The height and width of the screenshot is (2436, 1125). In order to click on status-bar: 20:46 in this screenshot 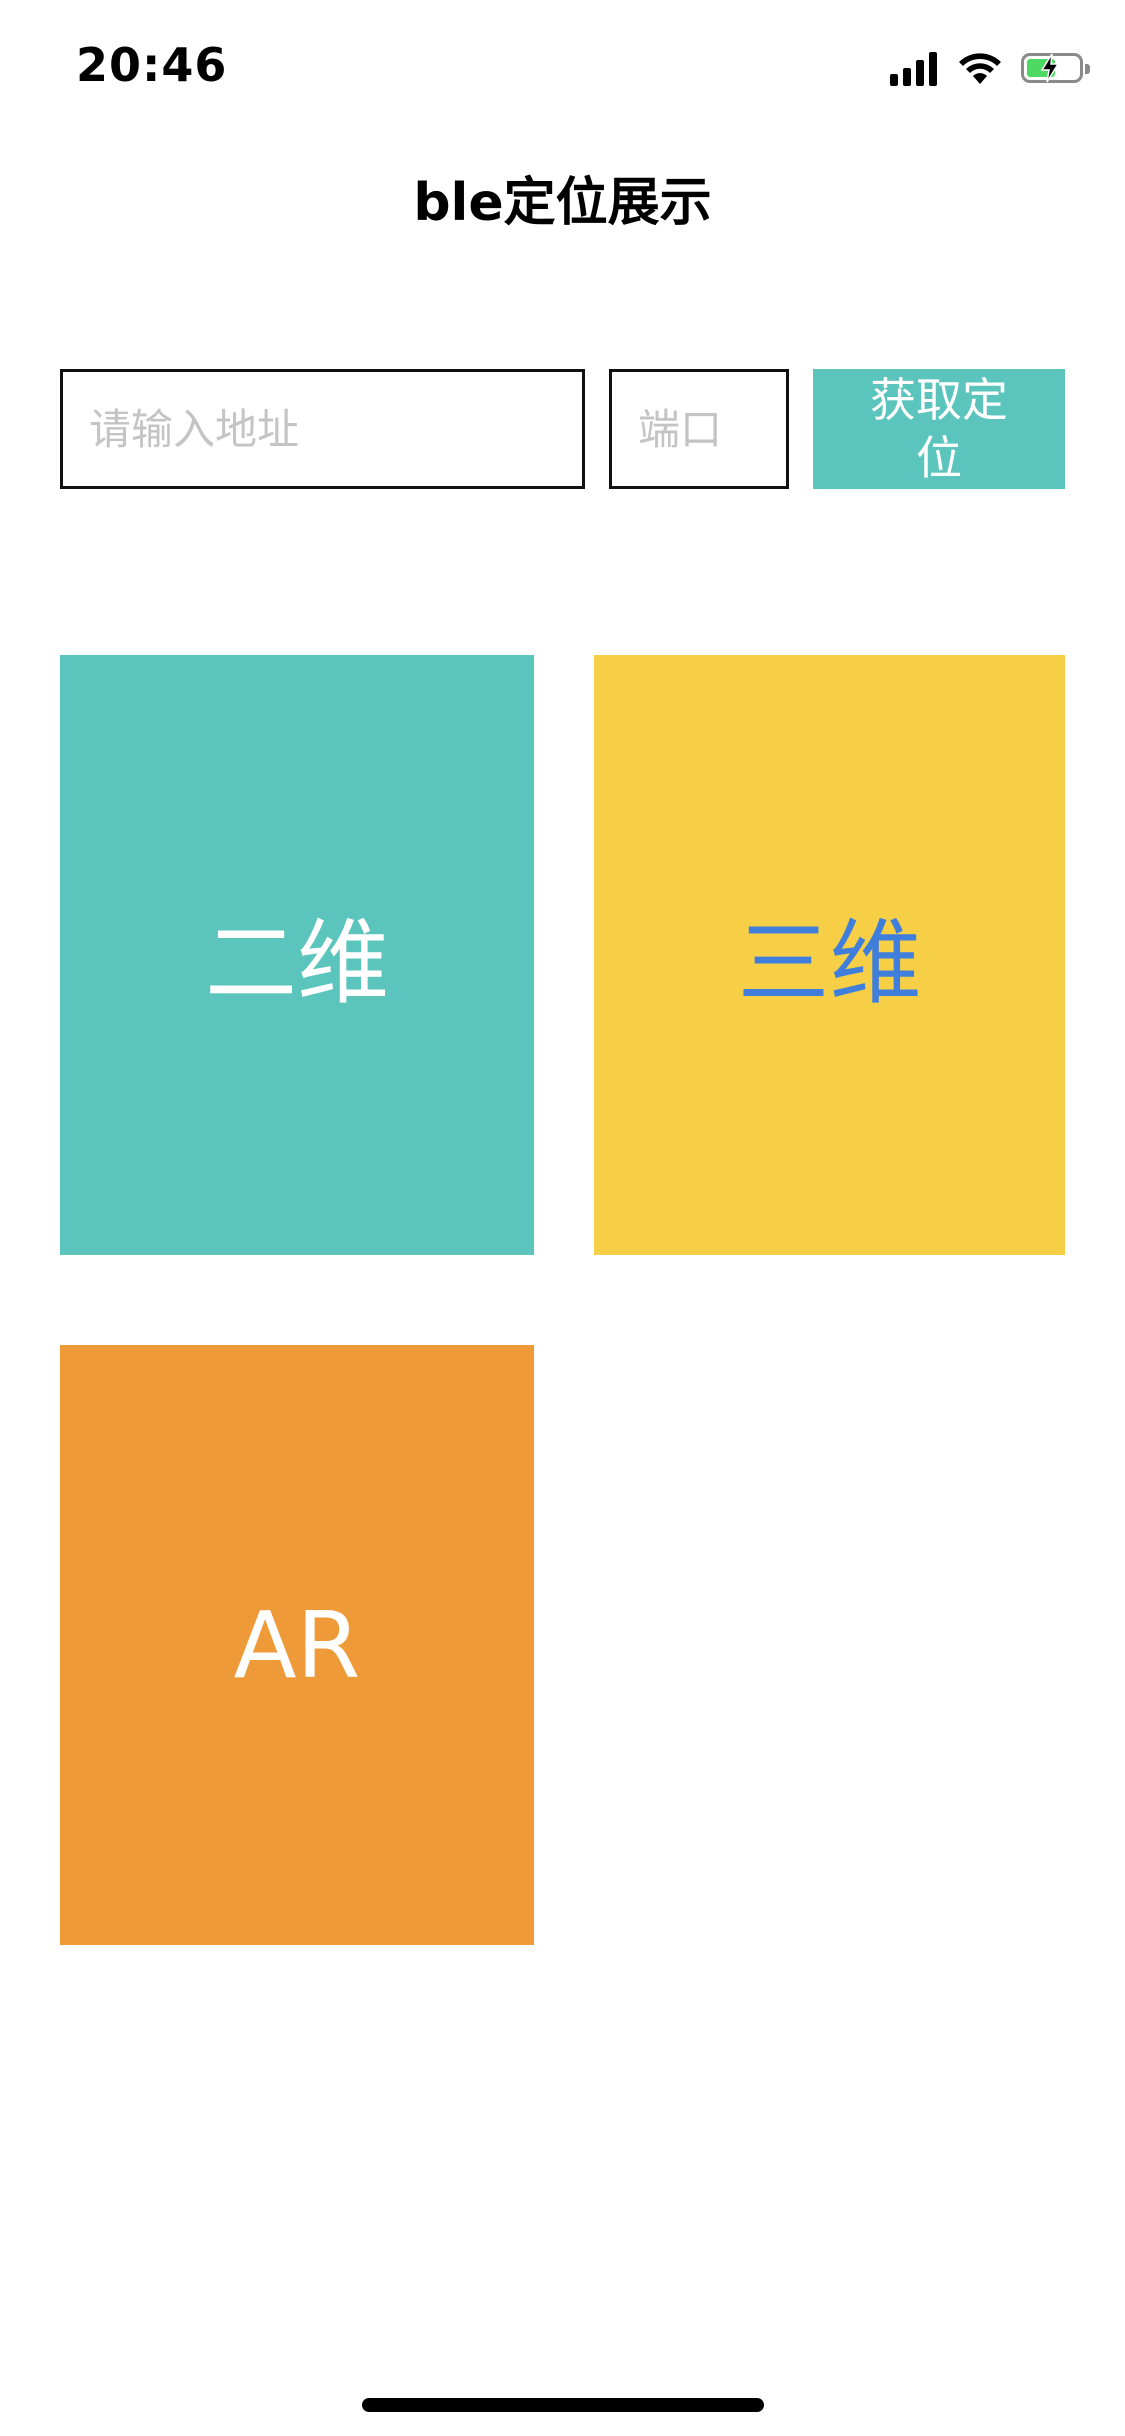, I will do `click(562, 66)`.